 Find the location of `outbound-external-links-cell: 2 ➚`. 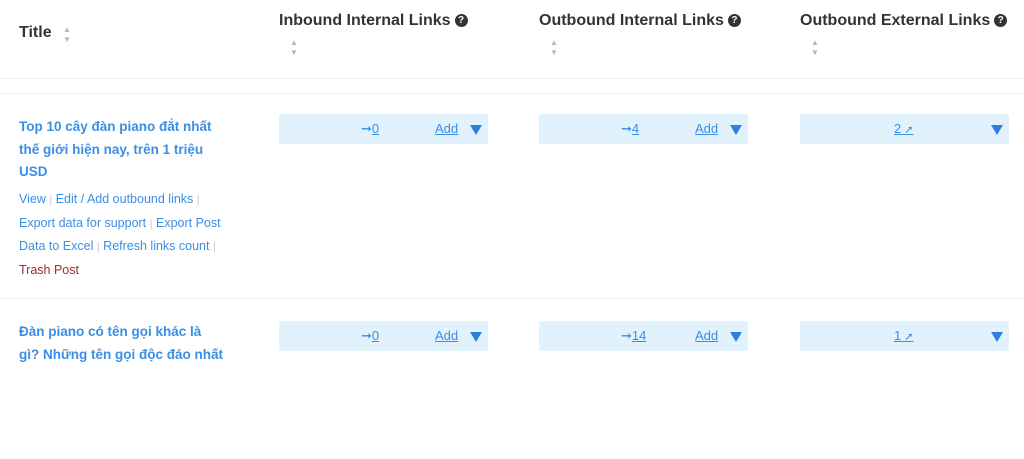

outbound-external-links-cell: 2 ➚ is located at coordinates (904, 129).